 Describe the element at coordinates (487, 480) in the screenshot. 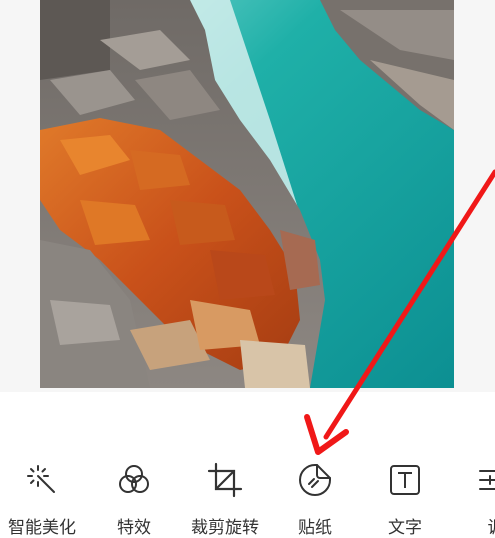

I see `adjust-sliders-icon` at that location.